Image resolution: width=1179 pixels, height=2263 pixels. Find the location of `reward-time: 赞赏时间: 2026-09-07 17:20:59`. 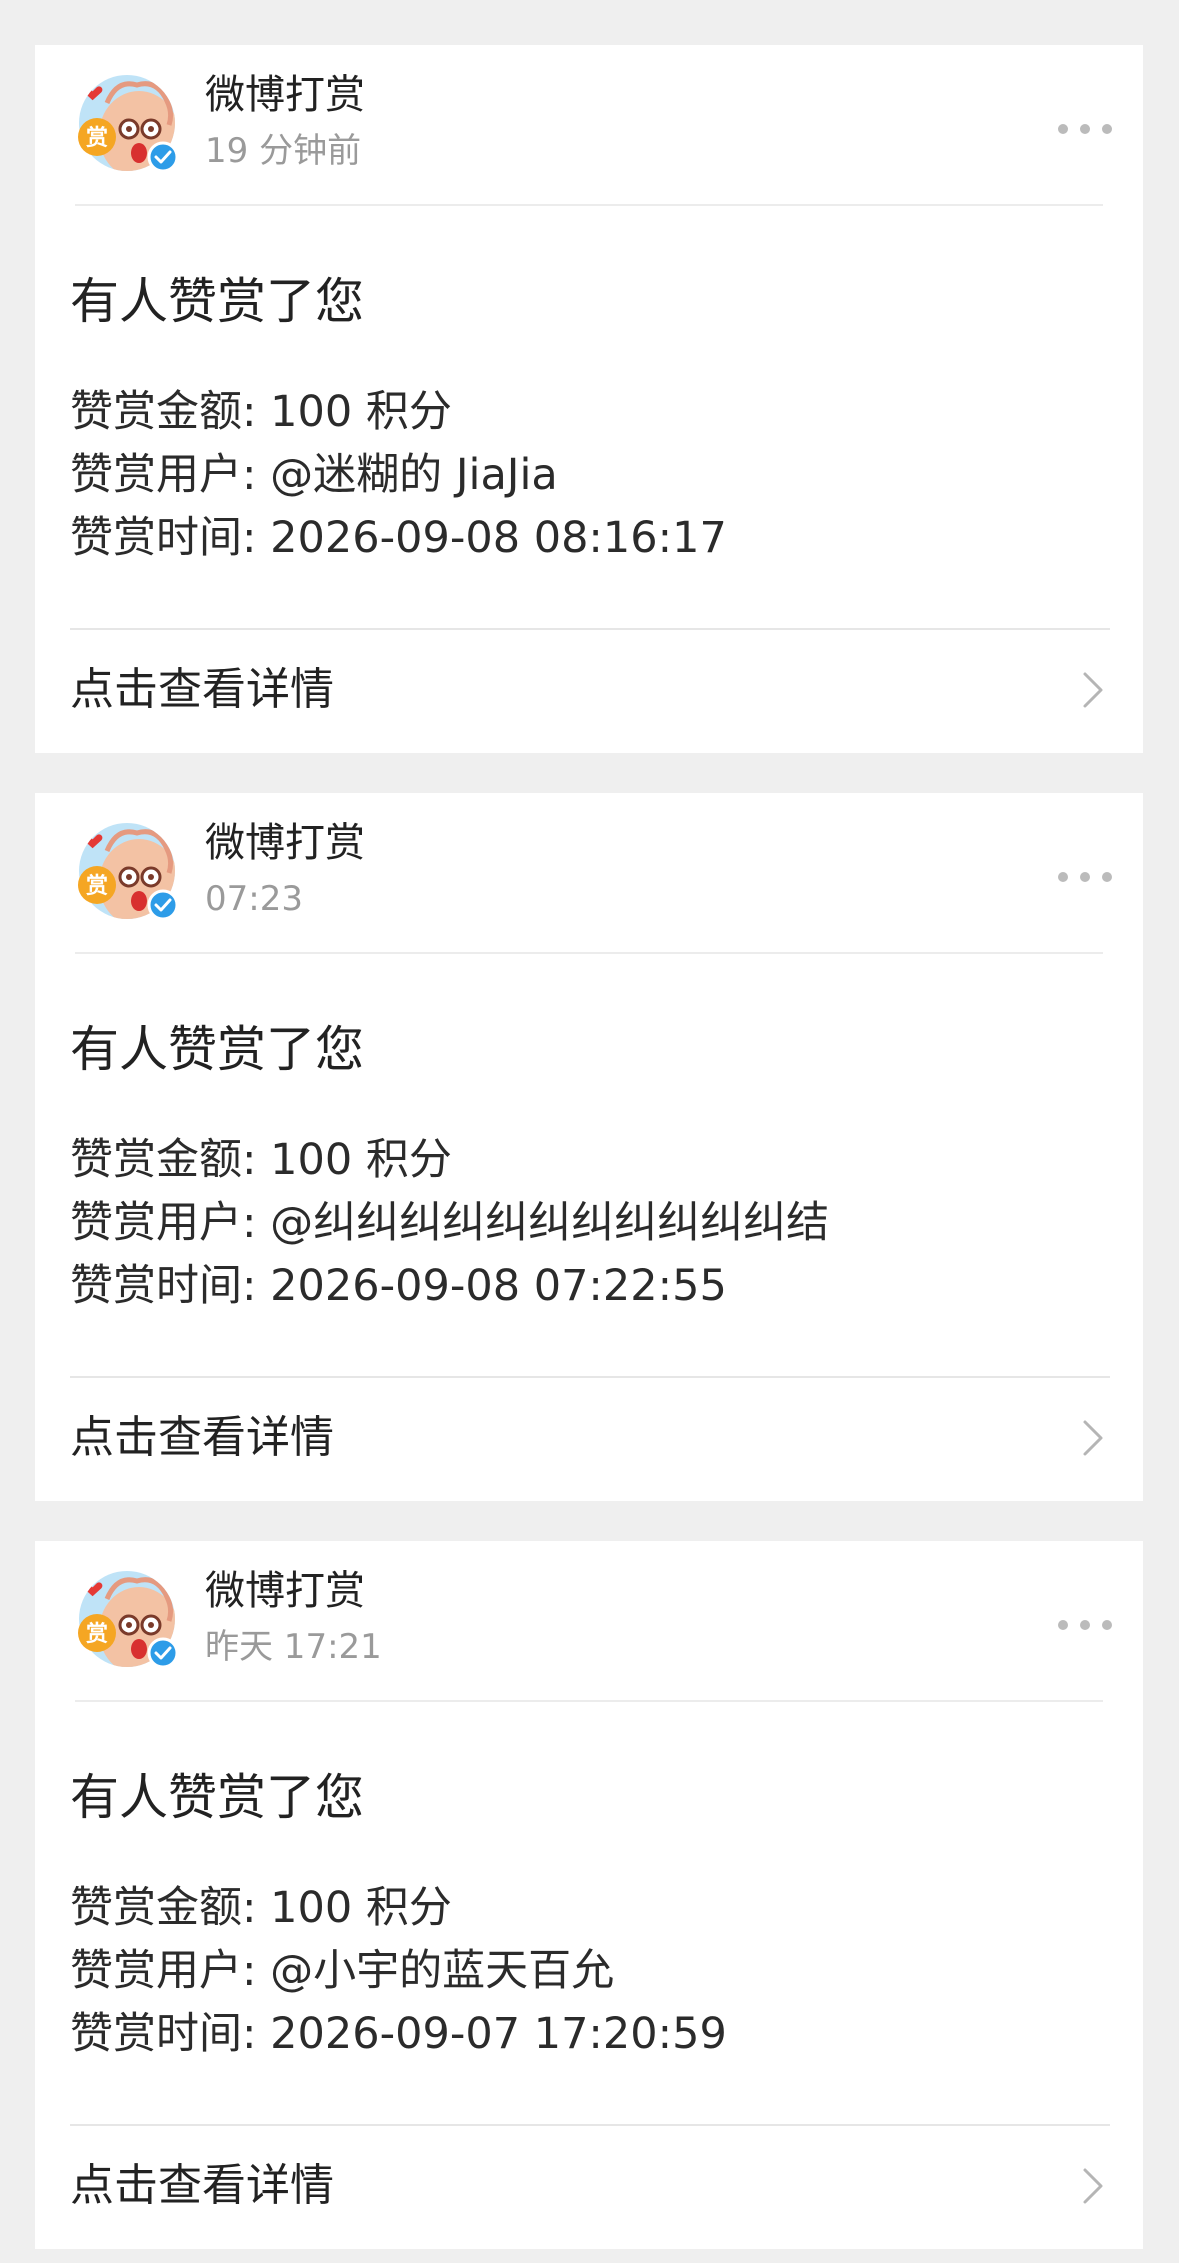

reward-time: 赞赏时间: 2026-09-07 17:20:59 is located at coordinates (398, 2034).